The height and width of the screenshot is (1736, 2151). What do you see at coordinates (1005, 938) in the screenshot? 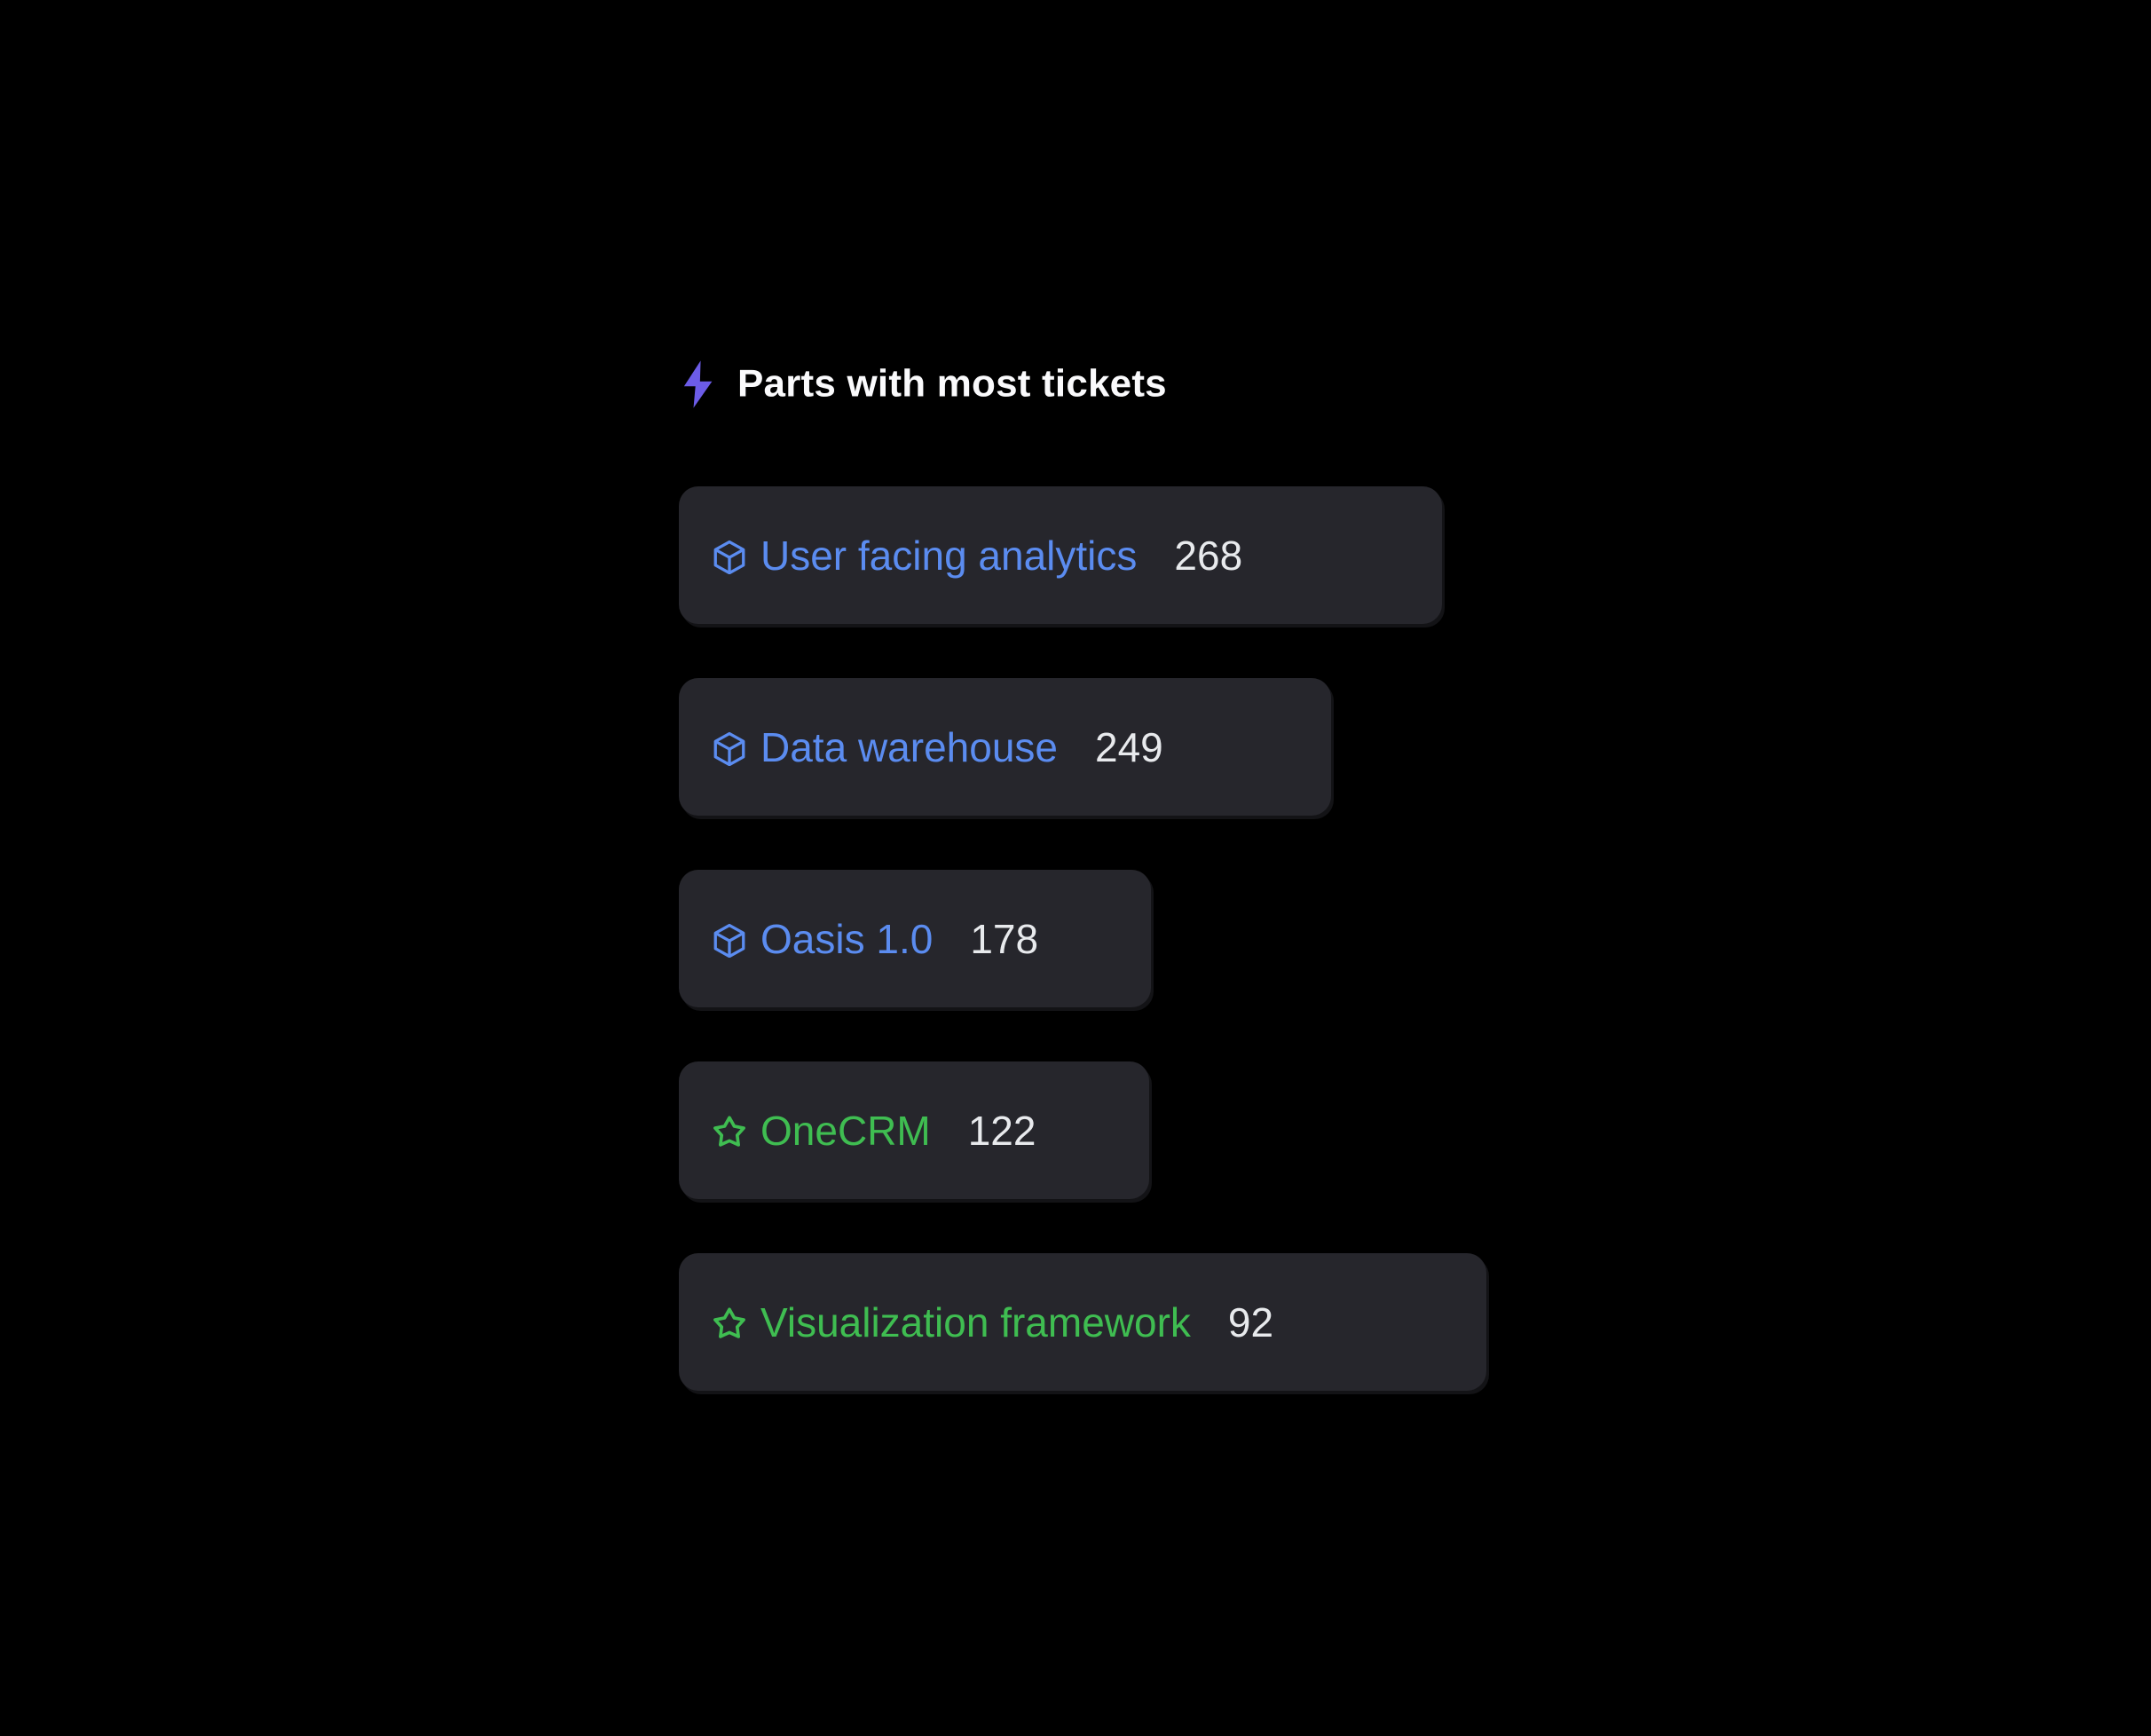
I see `bar-value: 178` at bounding box center [1005, 938].